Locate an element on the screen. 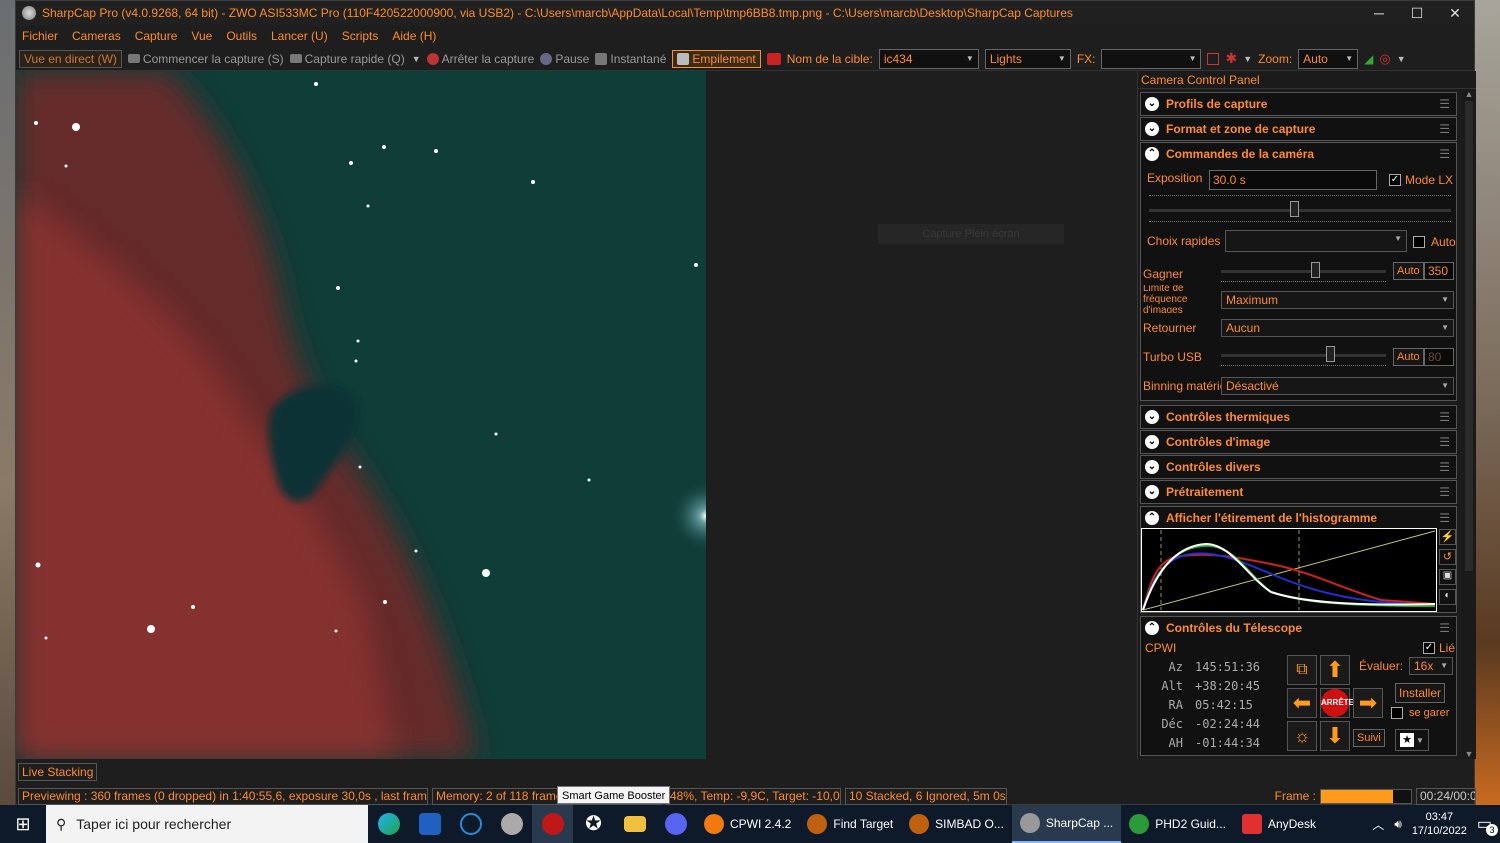  frame-type-select: Lights ▼ is located at coordinates (1027, 58).